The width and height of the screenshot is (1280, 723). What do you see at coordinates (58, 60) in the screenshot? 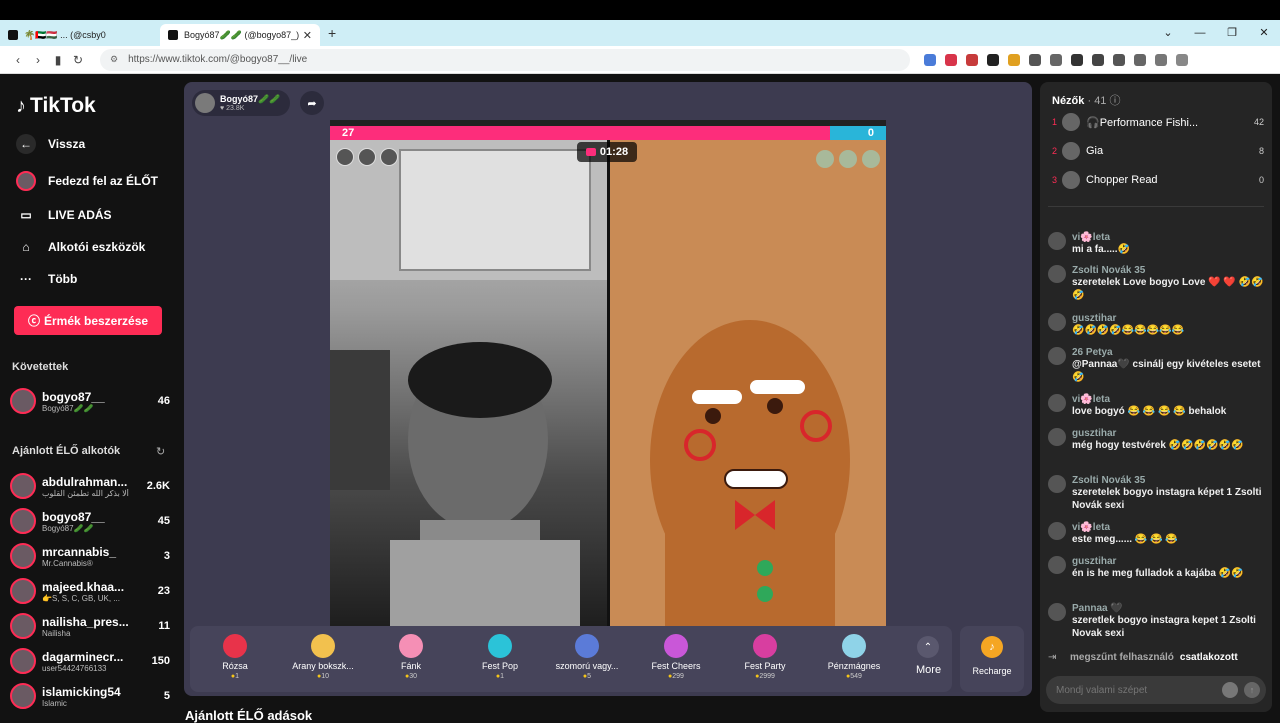
I see `bookmark-icon: ▮` at bounding box center [58, 60].